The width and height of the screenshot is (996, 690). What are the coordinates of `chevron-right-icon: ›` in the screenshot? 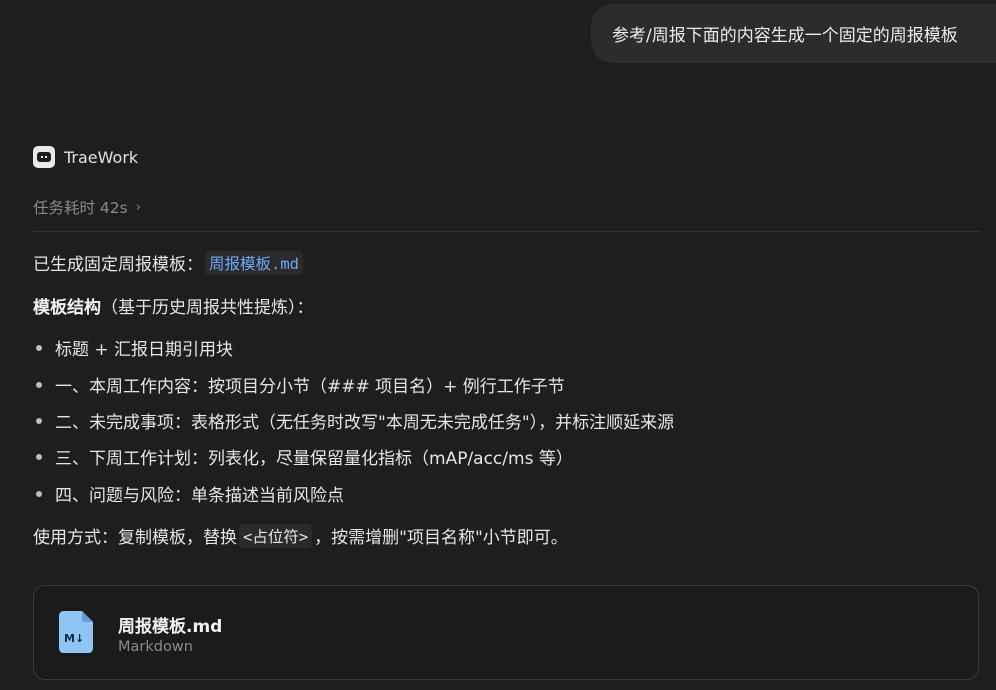 It's located at (138, 207).